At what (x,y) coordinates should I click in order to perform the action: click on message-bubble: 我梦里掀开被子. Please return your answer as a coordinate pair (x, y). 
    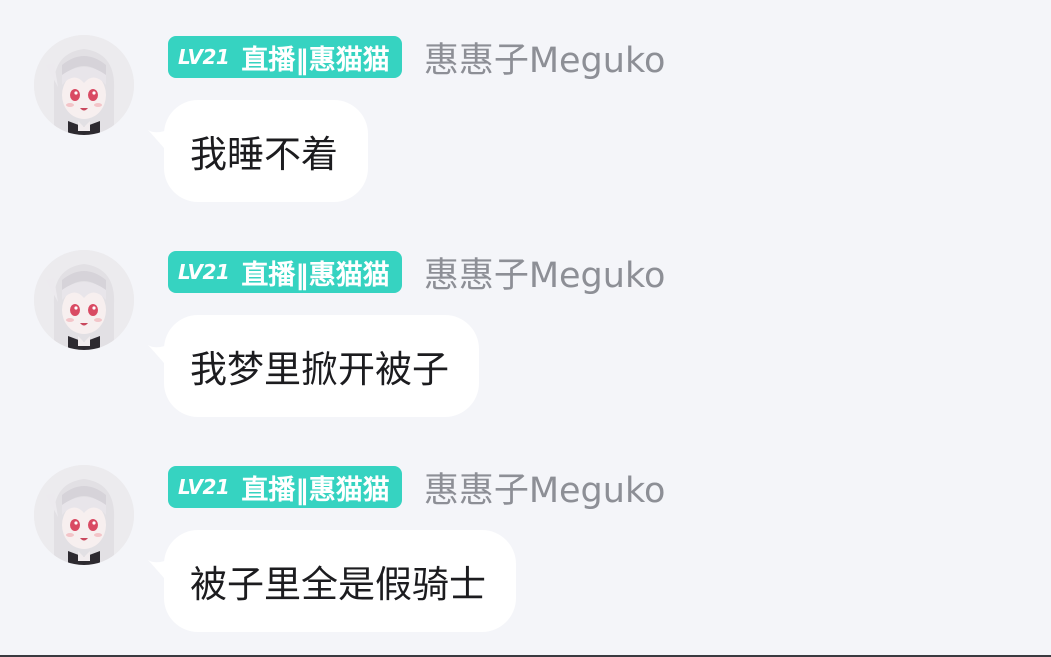
    Looking at the image, I should click on (313, 366).